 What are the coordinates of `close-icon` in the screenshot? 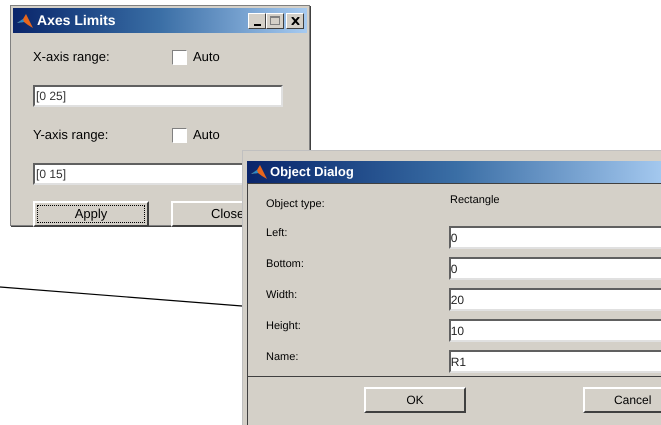 It's located at (295, 20).